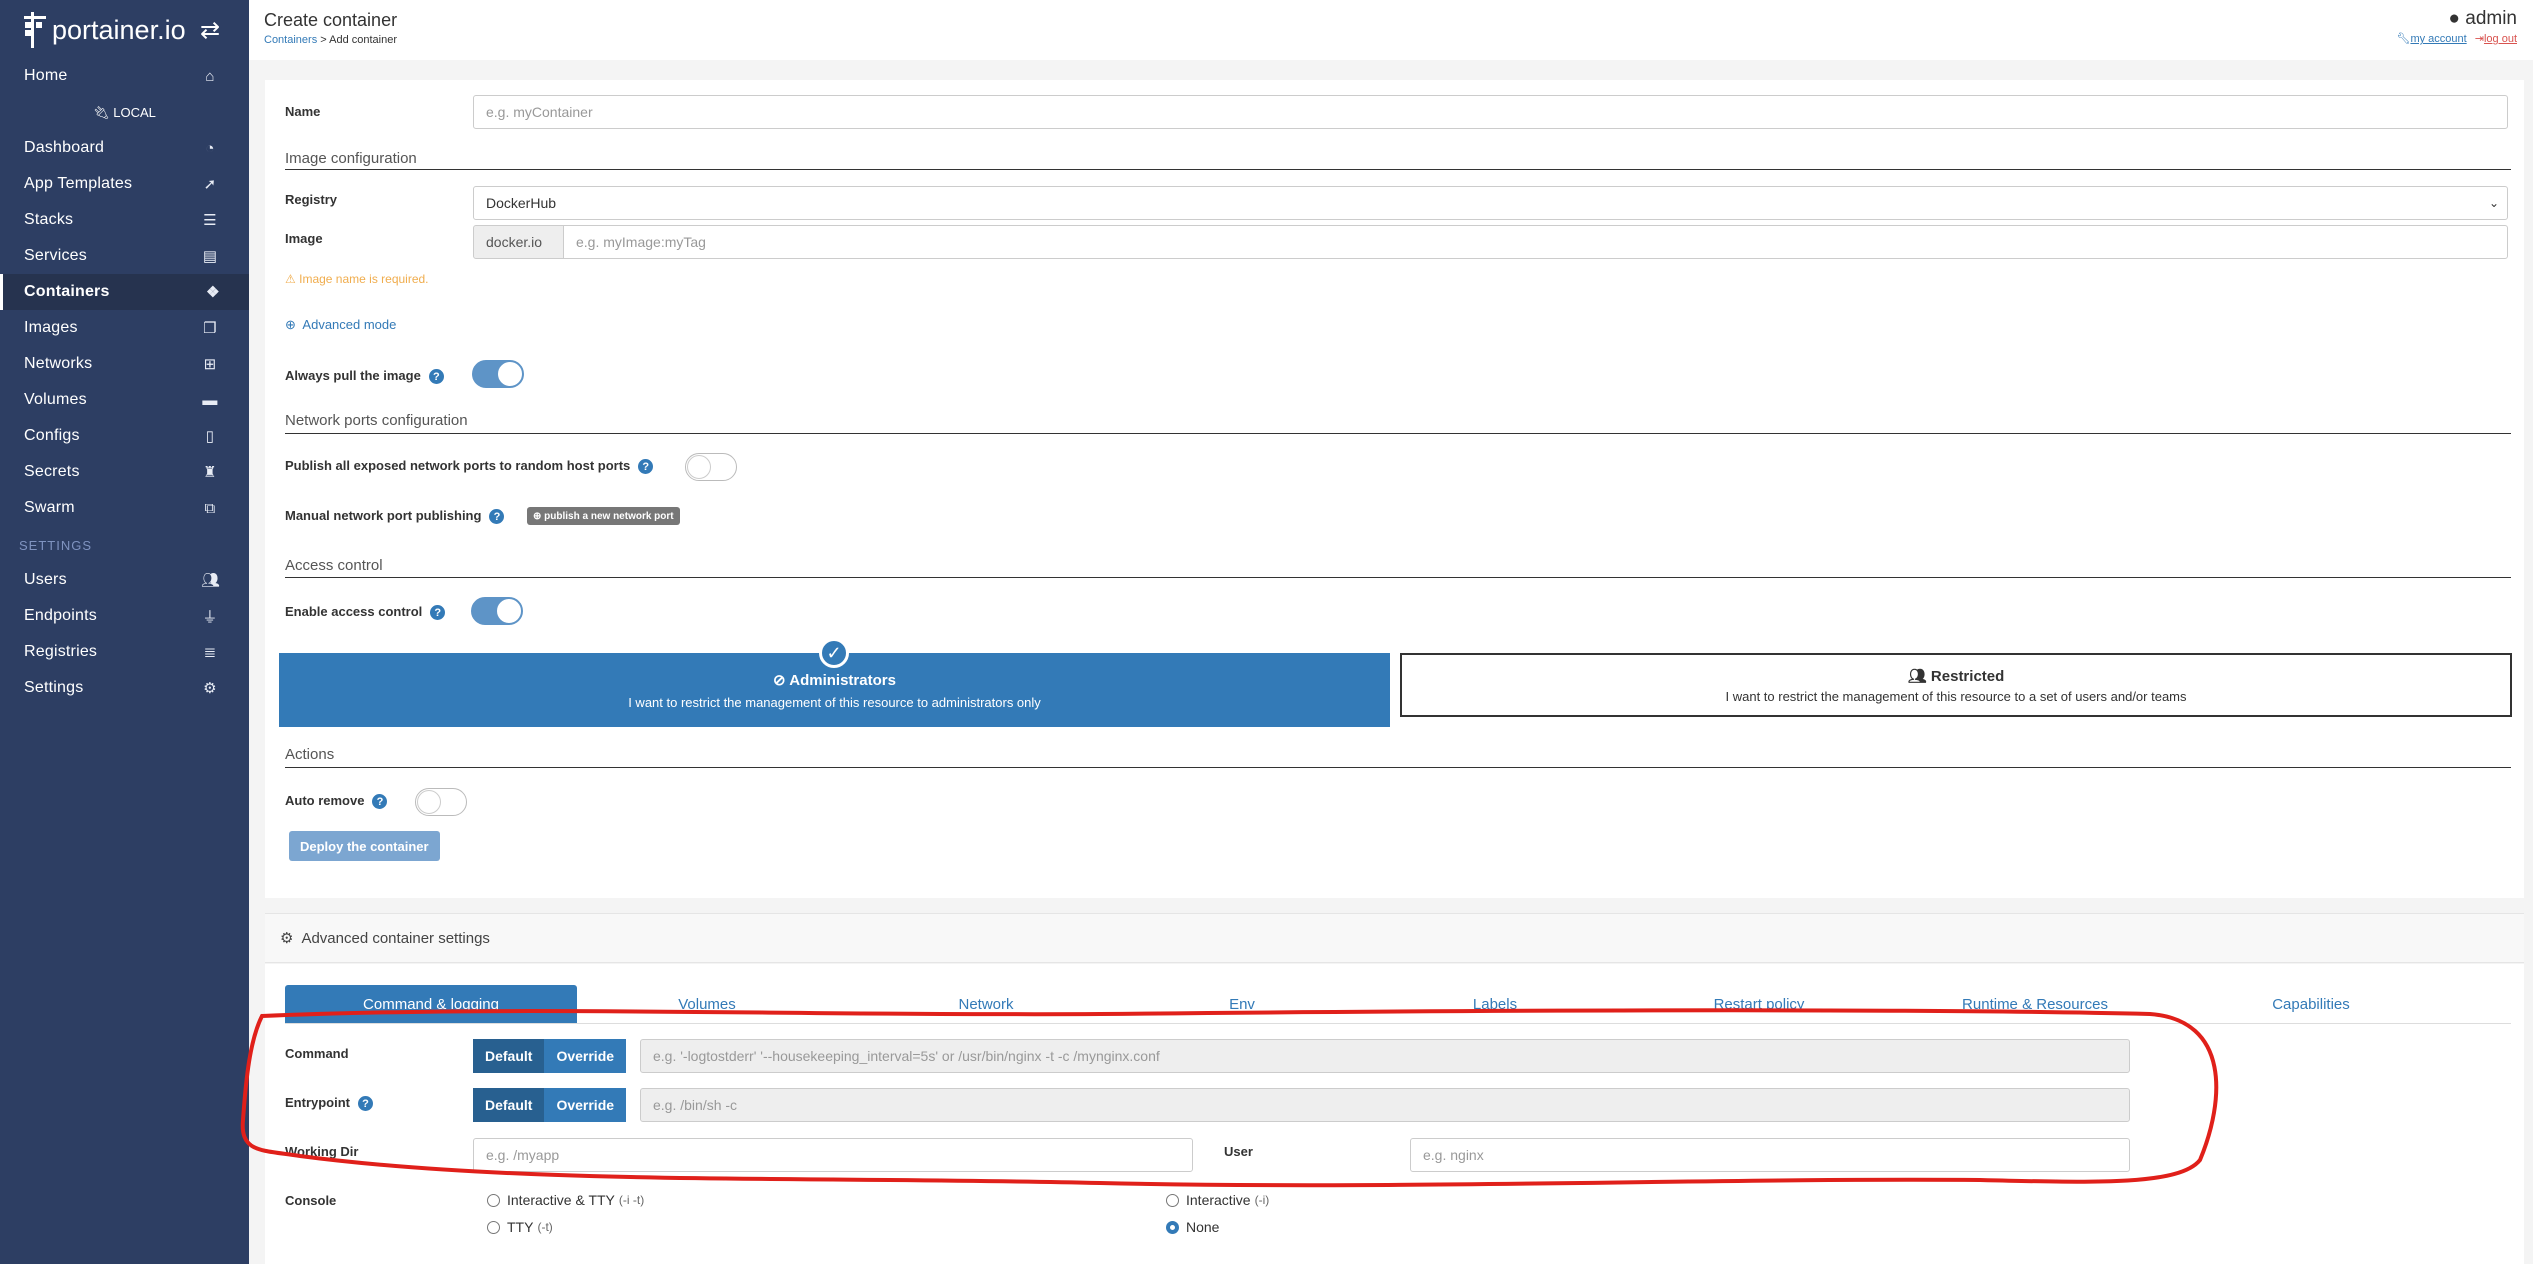 The width and height of the screenshot is (2533, 1264). Describe the element at coordinates (521, 203) in the screenshot. I see `registry-value: DockerHub` at that location.